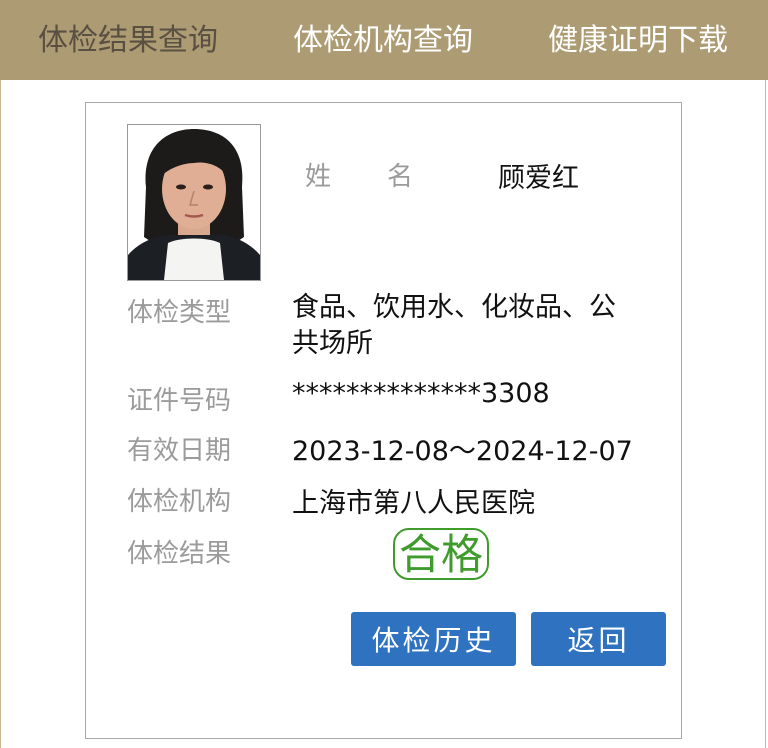 The width and height of the screenshot is (768, 748). I want to click on exam-history-button: 体检历史, so click(433, 639).